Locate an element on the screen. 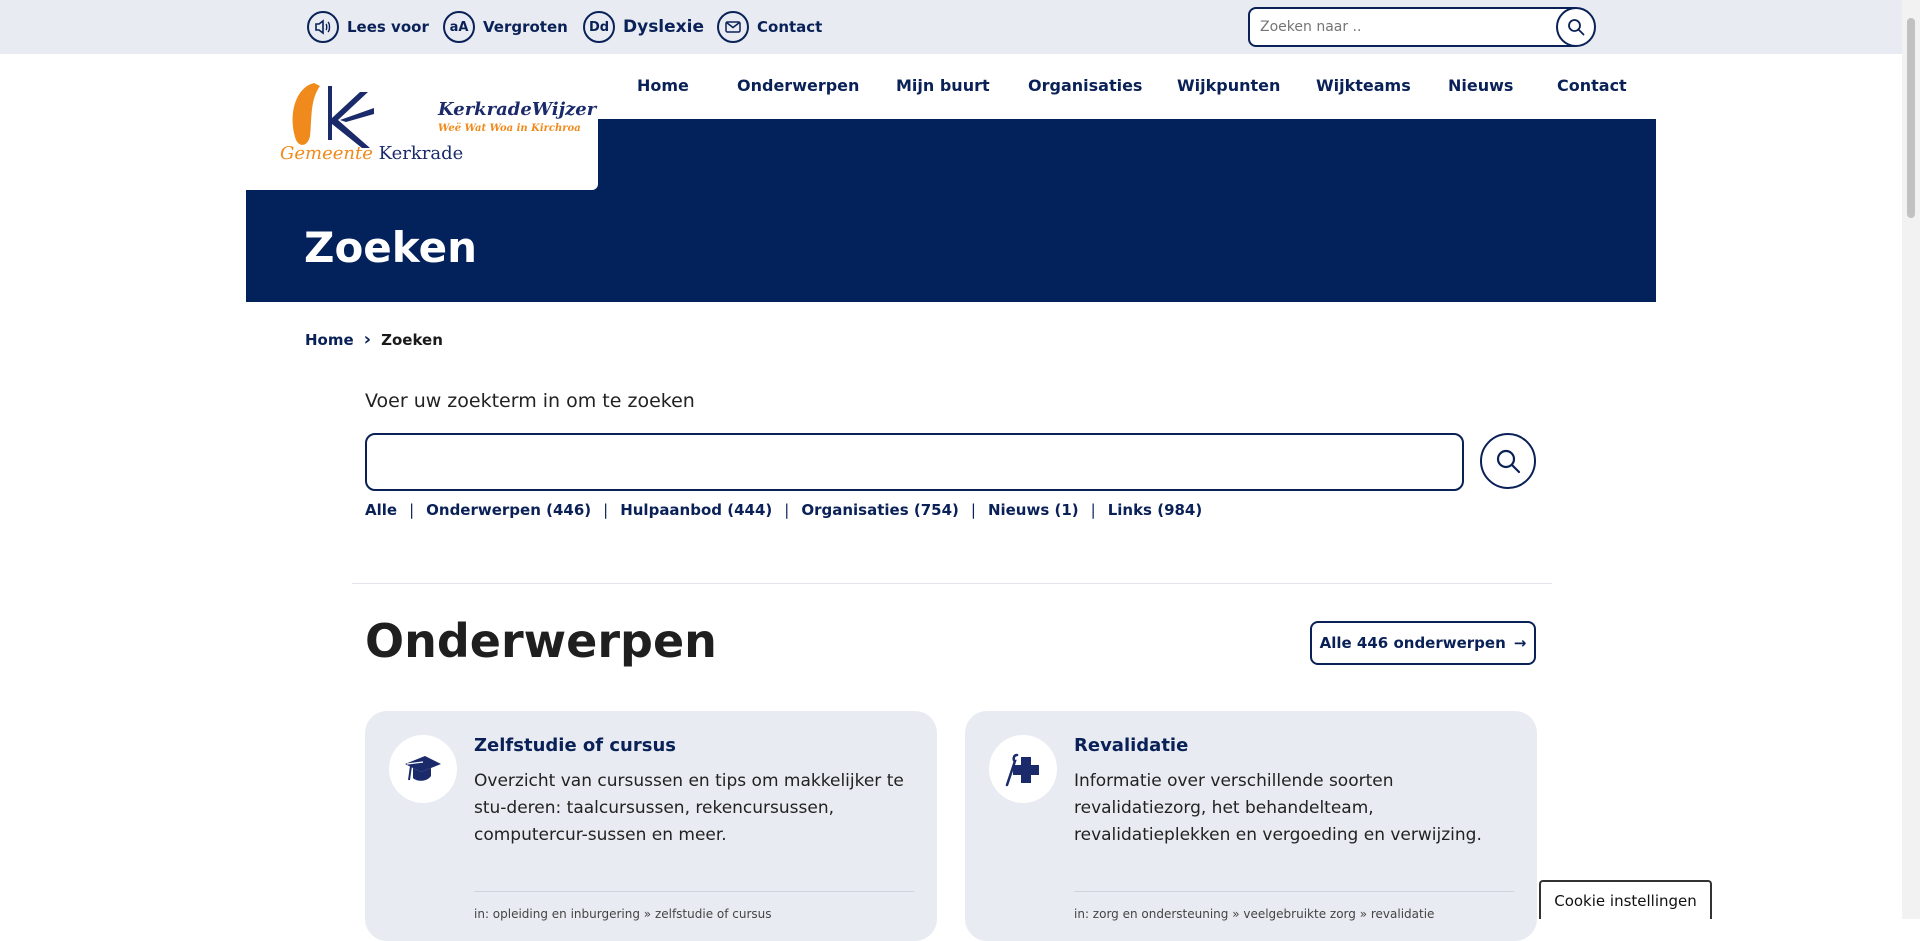 The height and width of the screenshot is (941, 1920). filter-nieuws: Nieuws (1) is located at coordinates (1033, 510).